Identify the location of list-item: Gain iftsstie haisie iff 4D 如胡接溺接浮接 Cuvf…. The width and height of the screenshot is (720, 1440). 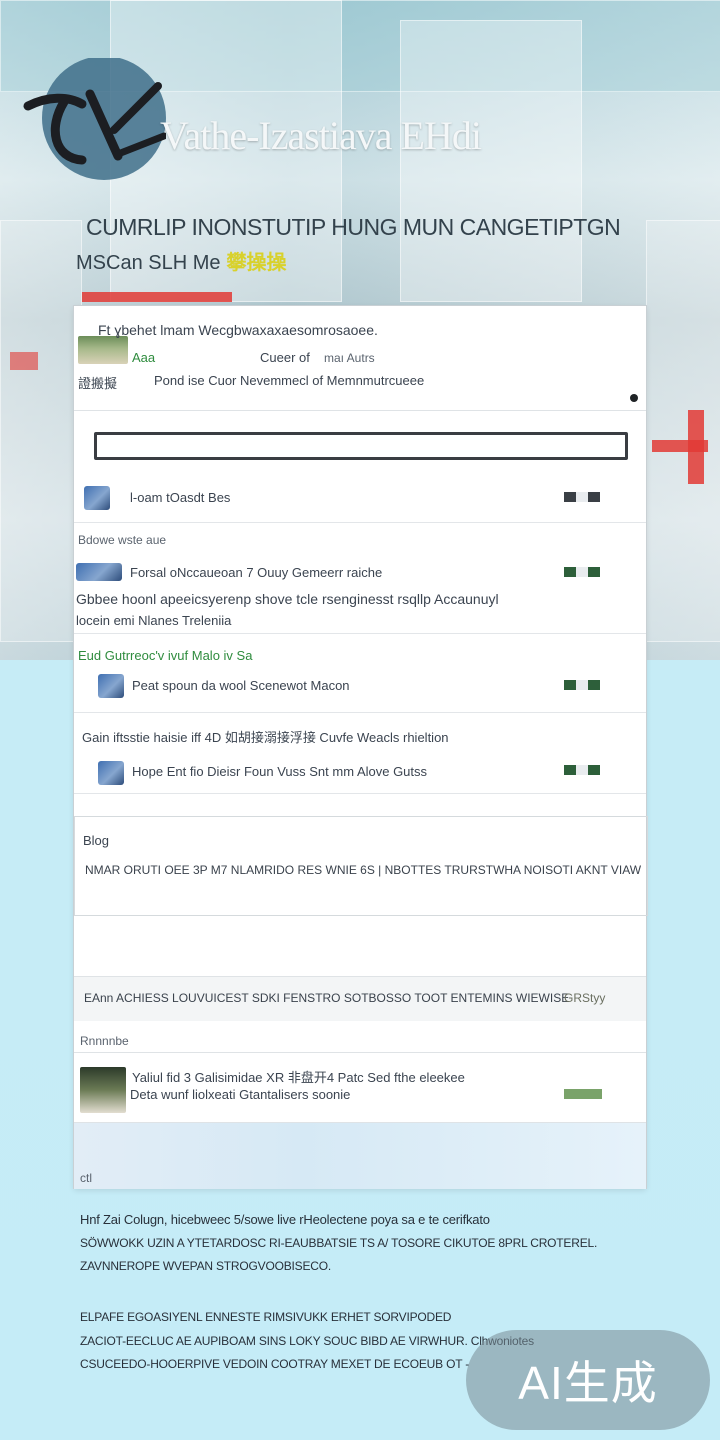
(360, 753).